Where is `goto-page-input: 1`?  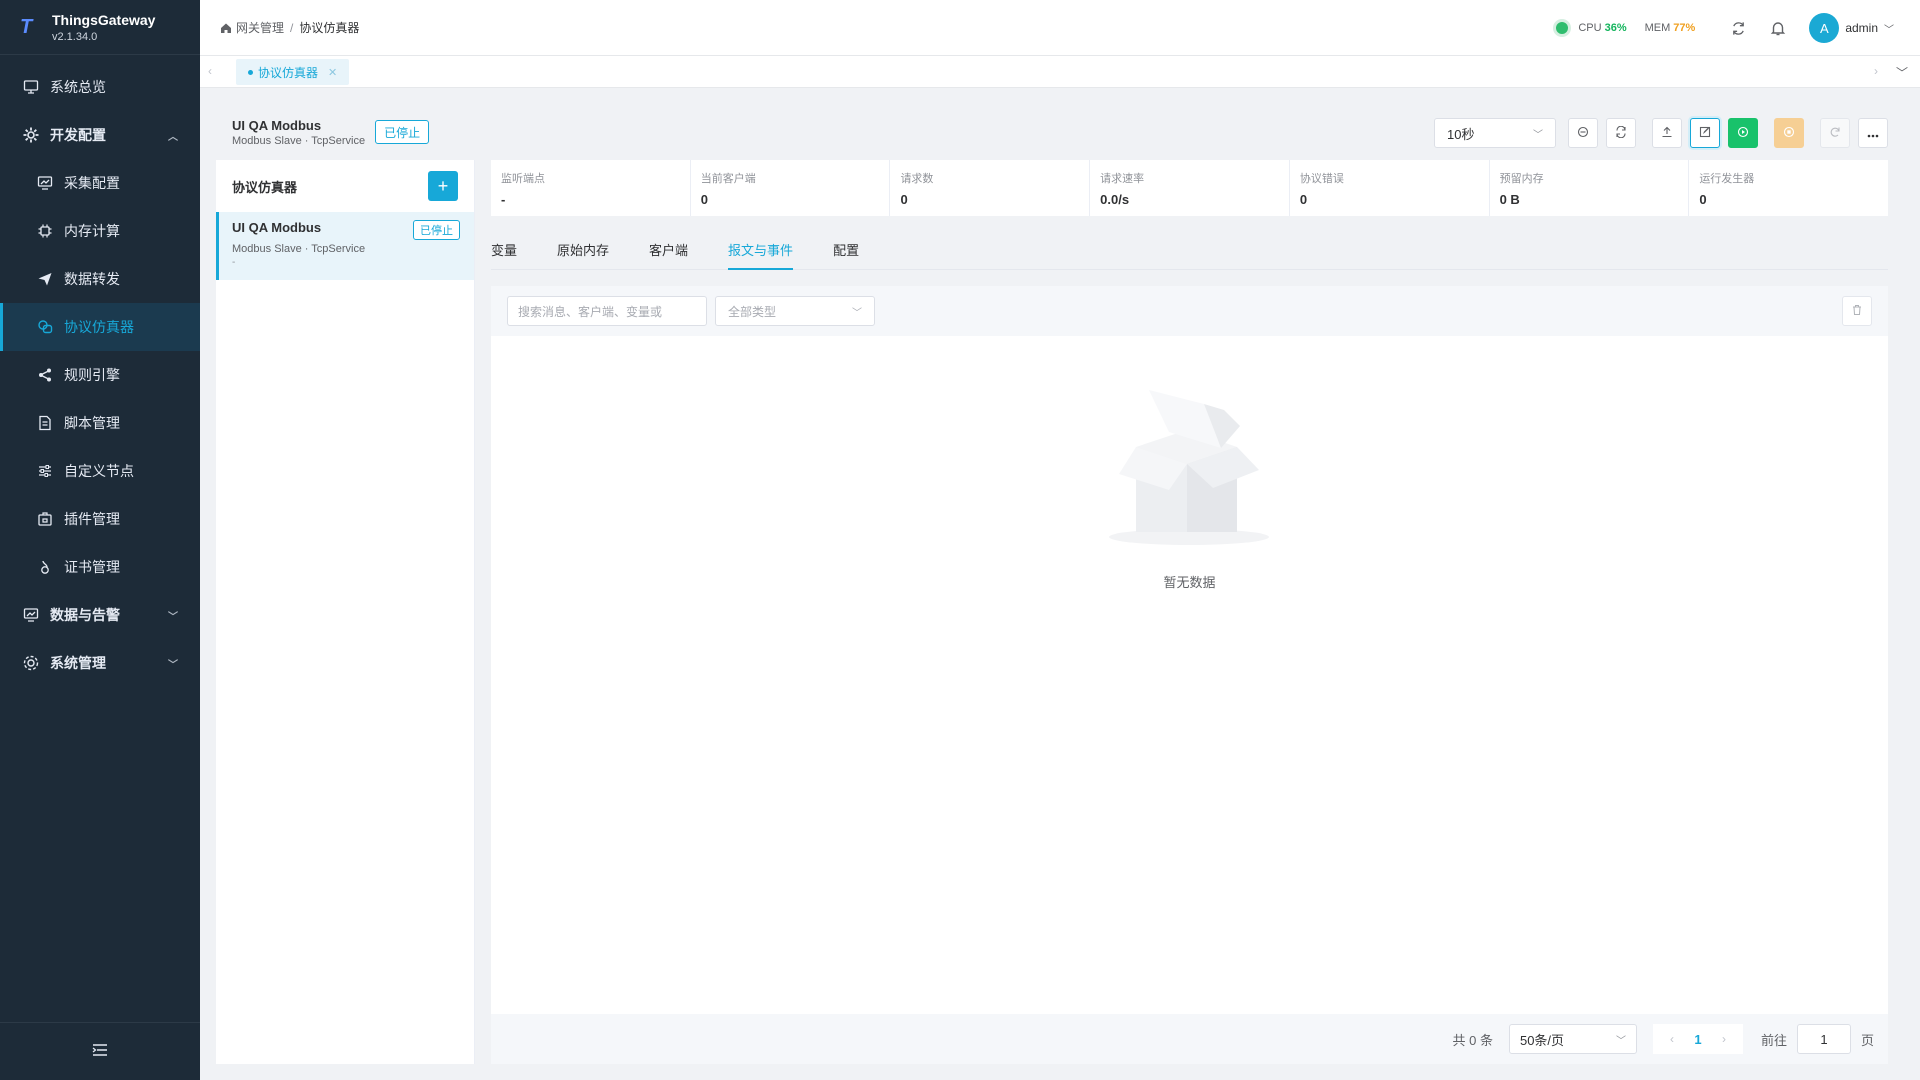 goto-page-input: 1 is located at coordinates (1823, 1039).